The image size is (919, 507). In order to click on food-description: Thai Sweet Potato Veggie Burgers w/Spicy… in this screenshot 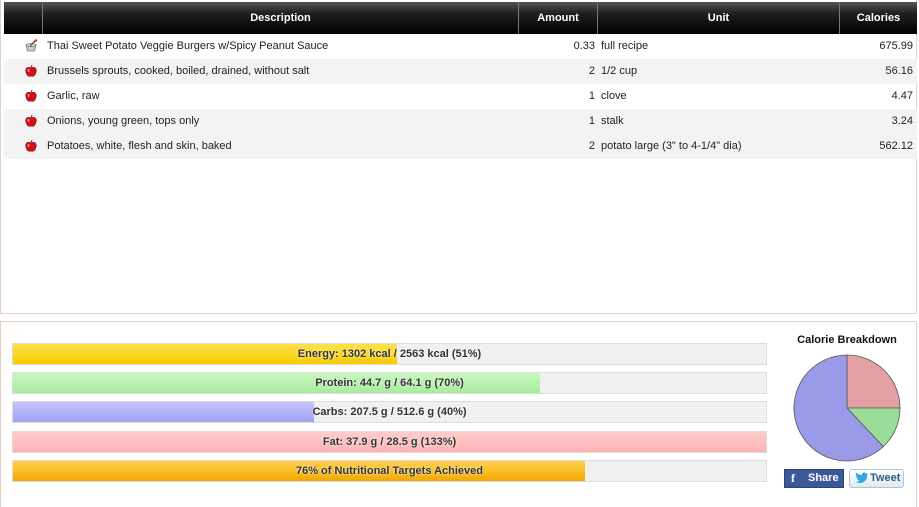, I will do `click(187, 46)`.